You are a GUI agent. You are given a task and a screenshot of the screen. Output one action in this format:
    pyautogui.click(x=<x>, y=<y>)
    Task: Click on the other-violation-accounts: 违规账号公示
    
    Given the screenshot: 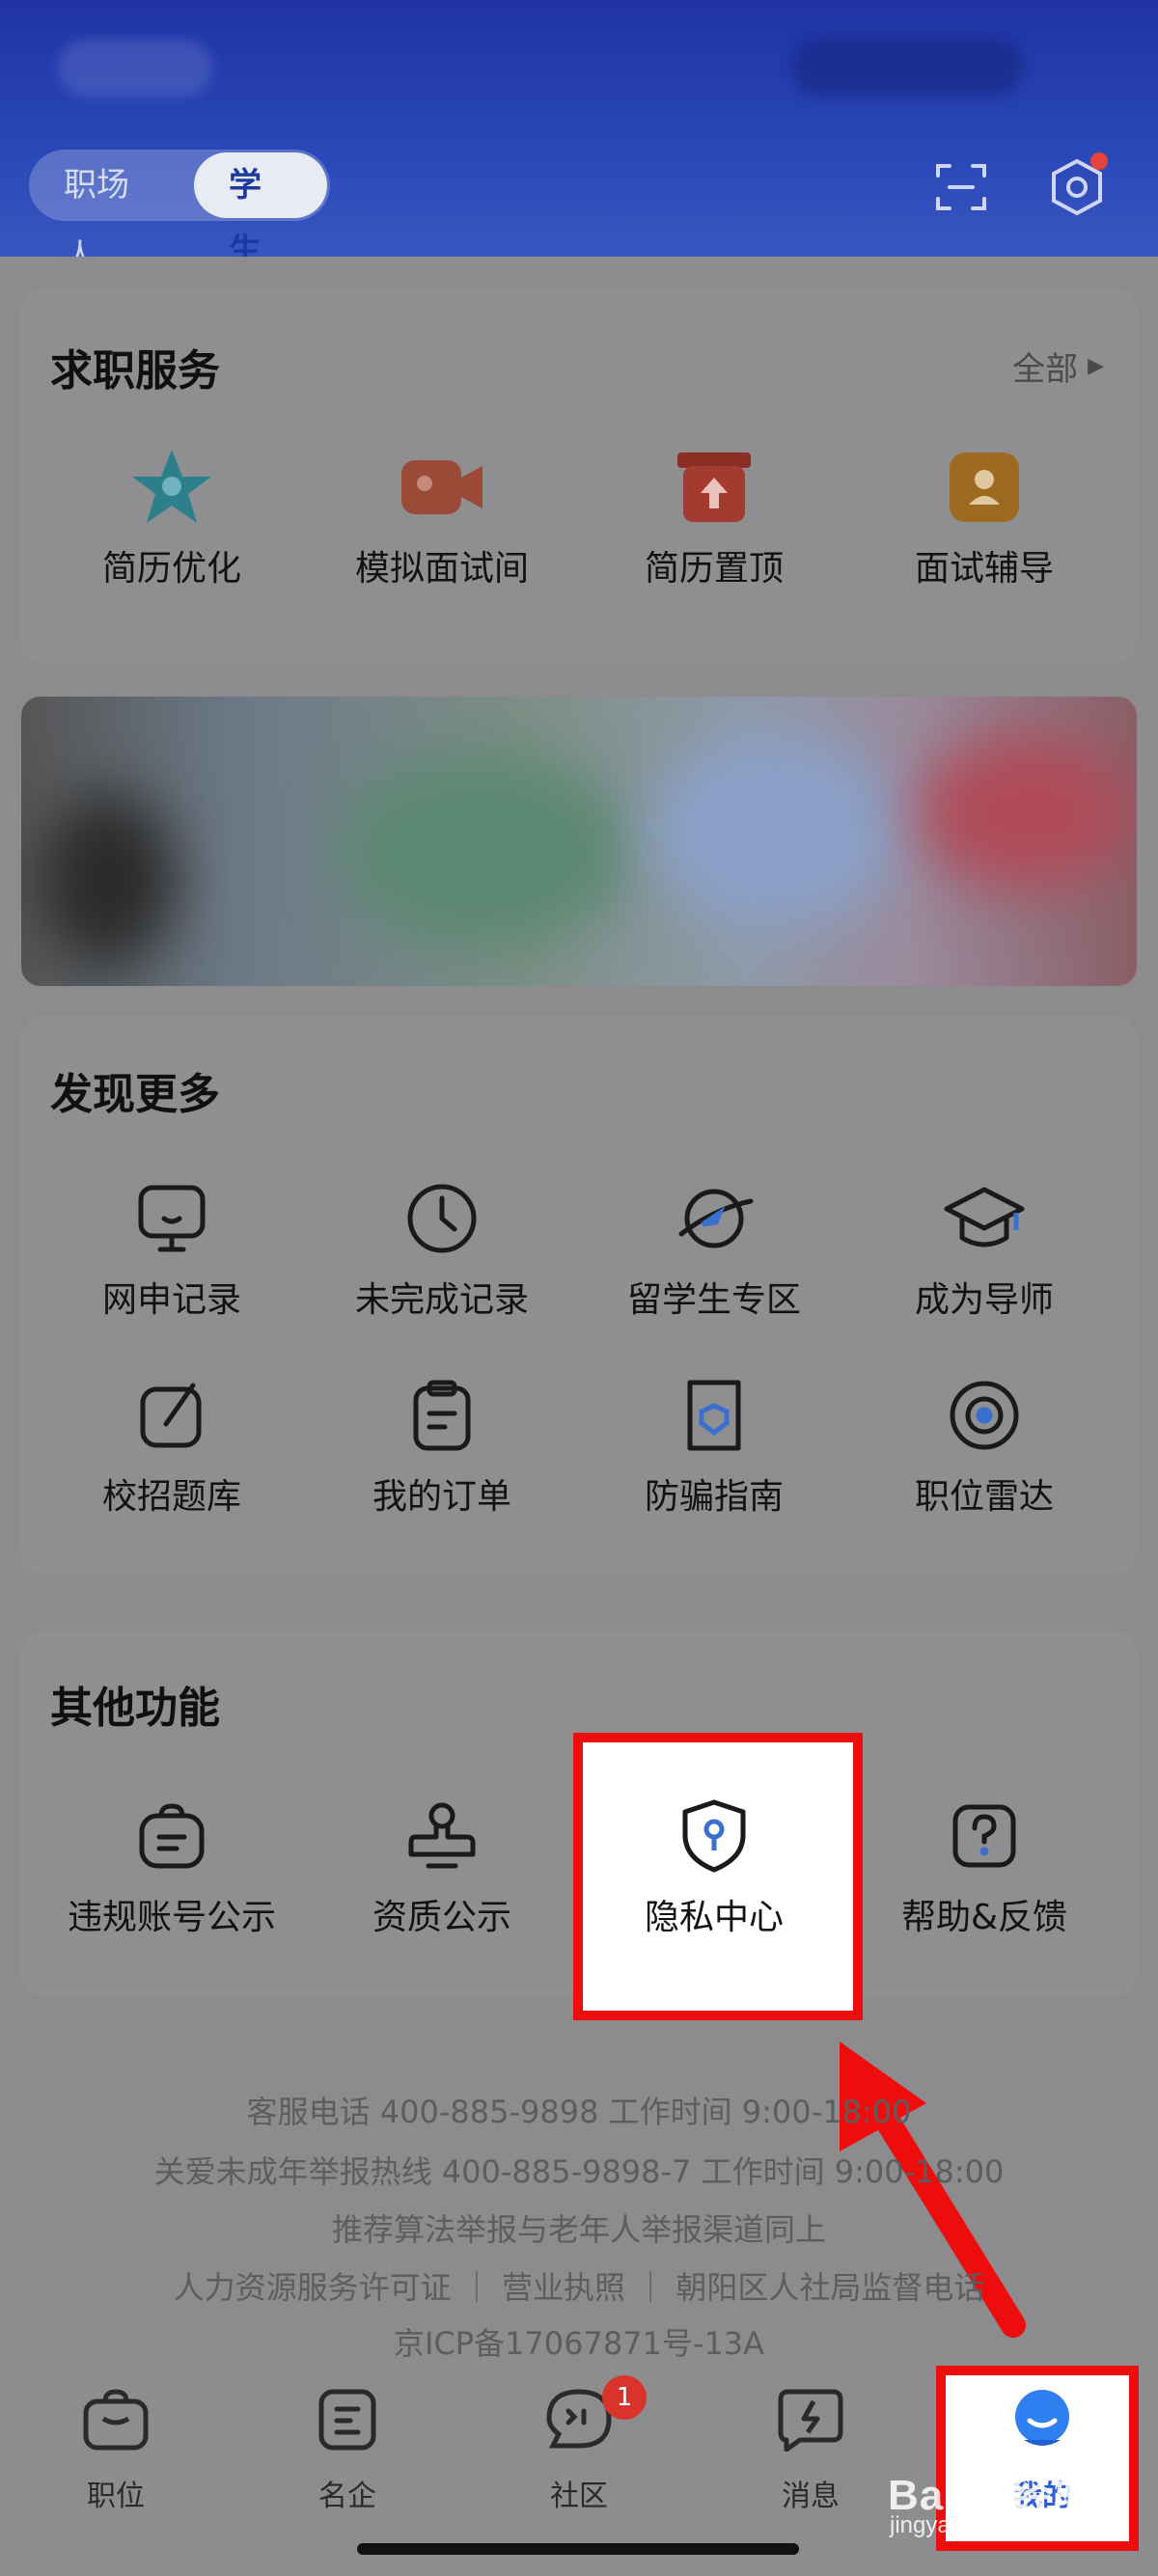 What is the action you would take?
    pyautogui.click(x=171, y=1866)
    